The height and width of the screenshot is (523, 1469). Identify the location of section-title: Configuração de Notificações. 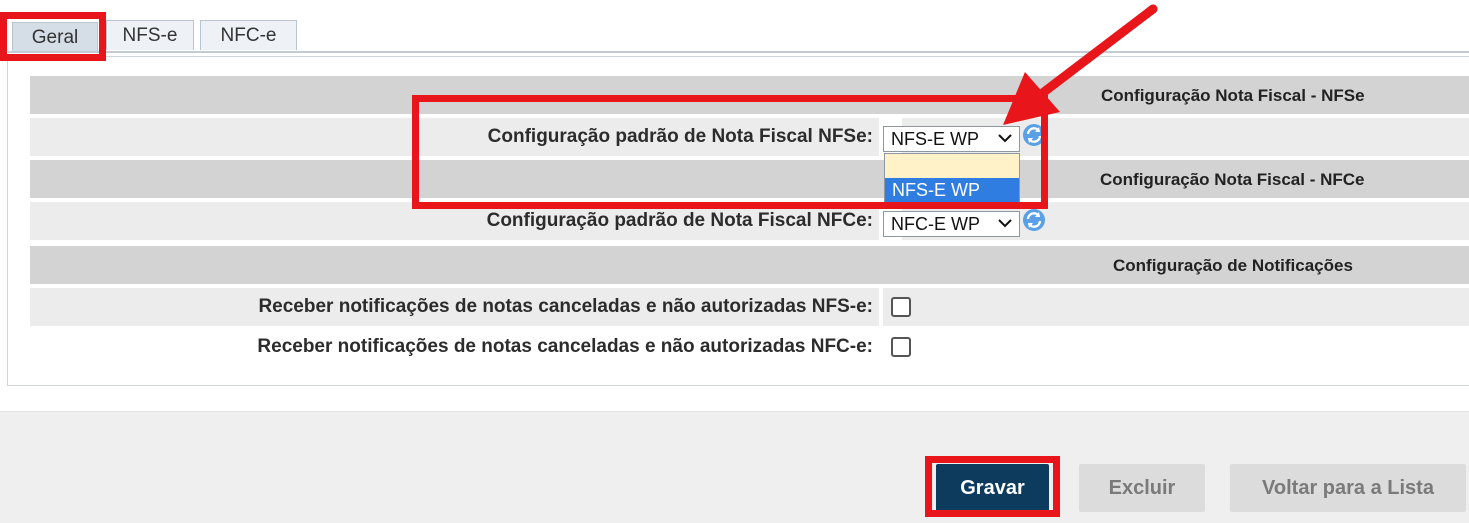
(1233, 265).